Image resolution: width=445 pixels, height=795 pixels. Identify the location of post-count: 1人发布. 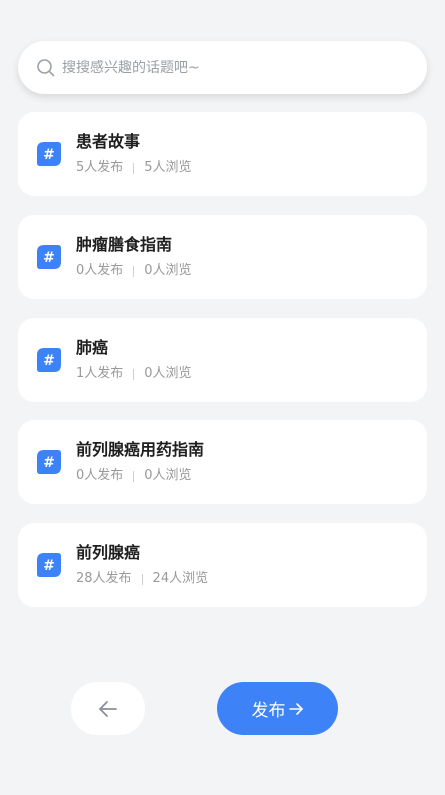
(100, 373).